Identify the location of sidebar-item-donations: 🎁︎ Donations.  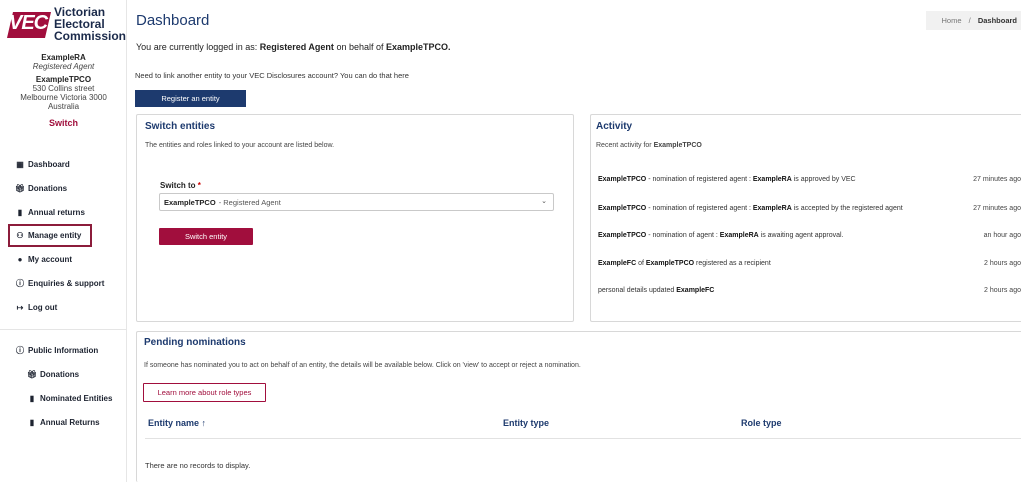
(67, 188).